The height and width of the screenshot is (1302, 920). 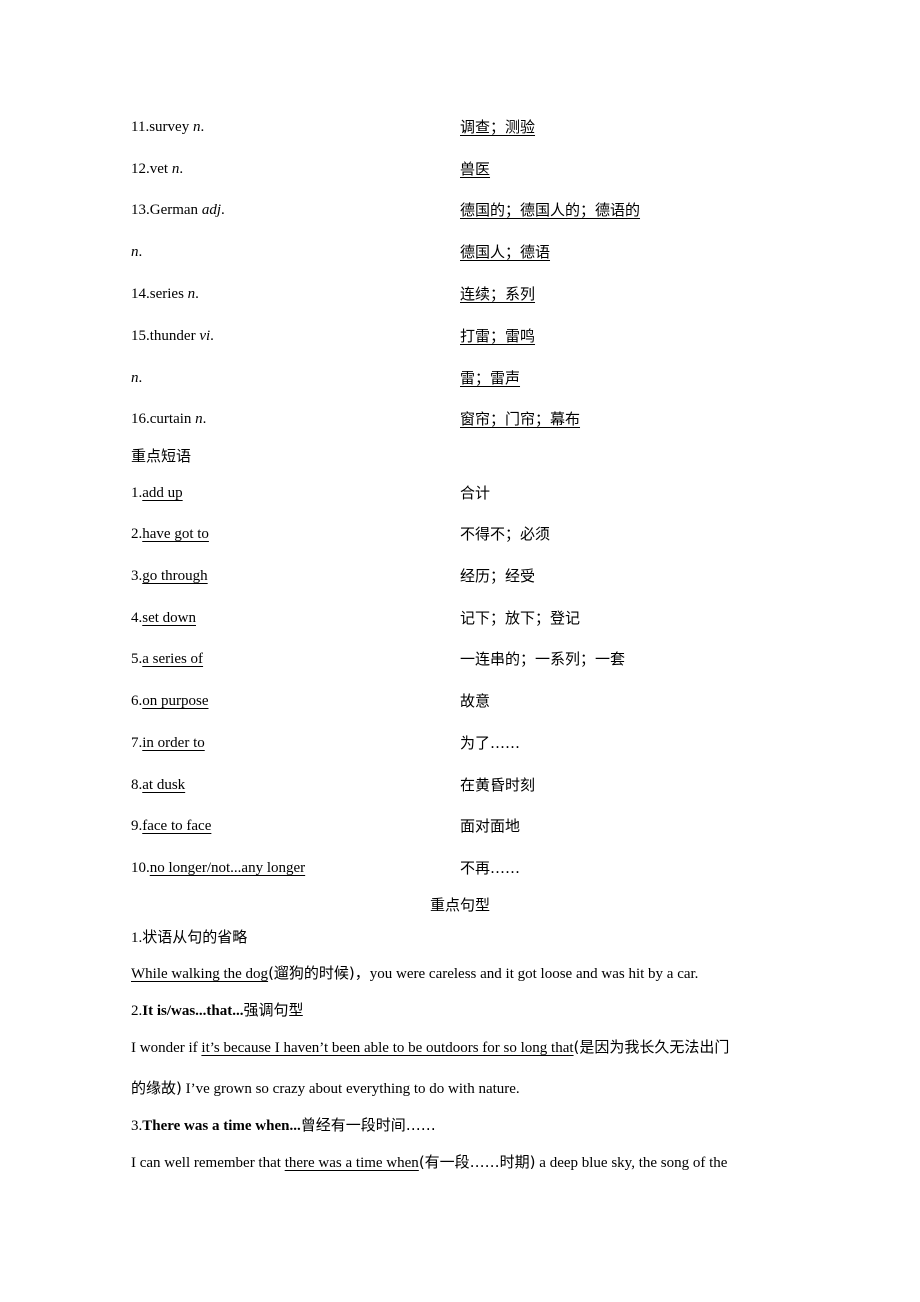 What do you see at coordinates (498, 785) in the screenshot?
I see `phrase-meaning: 在黄昏时刻` at bounding box center [498, 785].